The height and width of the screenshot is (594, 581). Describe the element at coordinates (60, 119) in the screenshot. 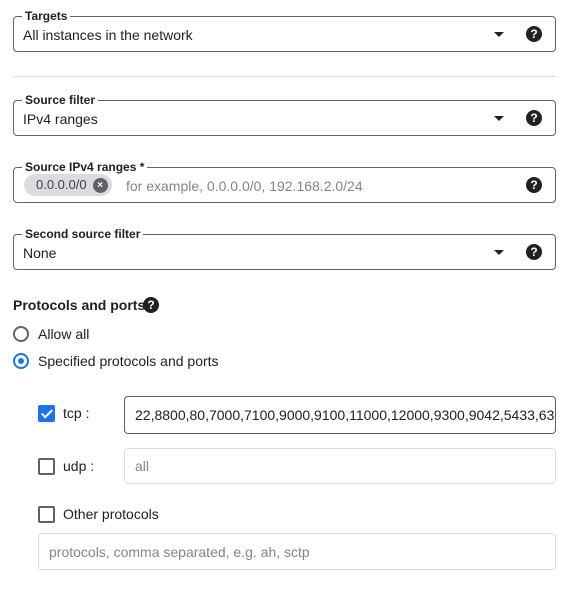

I see `source-filter-value: IPv4 ranges` at that location.